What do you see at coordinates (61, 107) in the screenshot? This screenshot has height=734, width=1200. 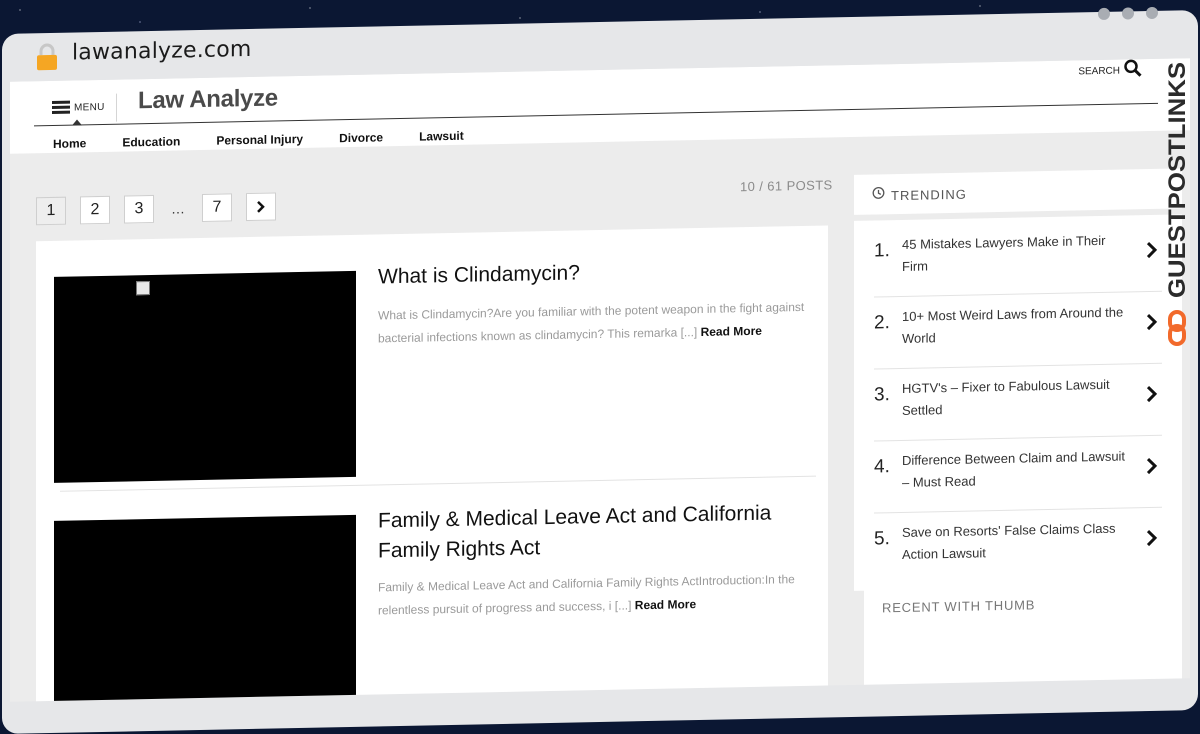 I see `hamburger-icon` at bounding box center [61, 107].